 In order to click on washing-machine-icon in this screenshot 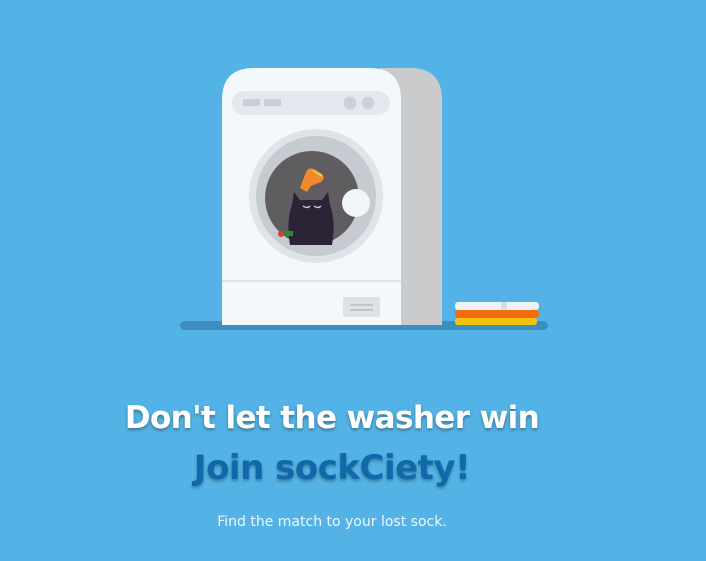, I will do `click(332, 196)`.